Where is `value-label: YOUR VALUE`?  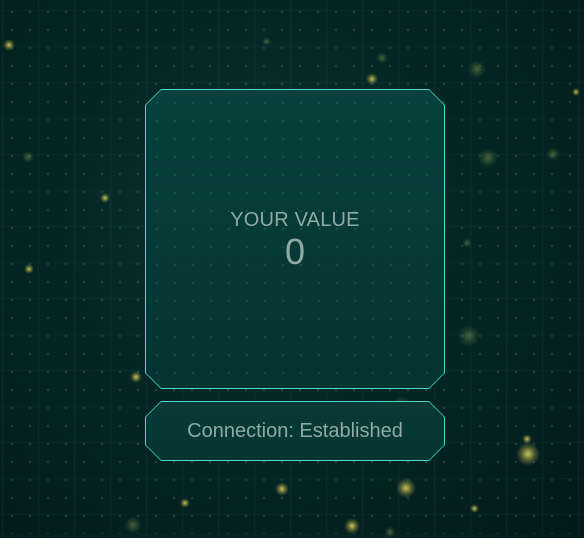 value-label: YOUR VALUE is located at coordinates (295, 220).